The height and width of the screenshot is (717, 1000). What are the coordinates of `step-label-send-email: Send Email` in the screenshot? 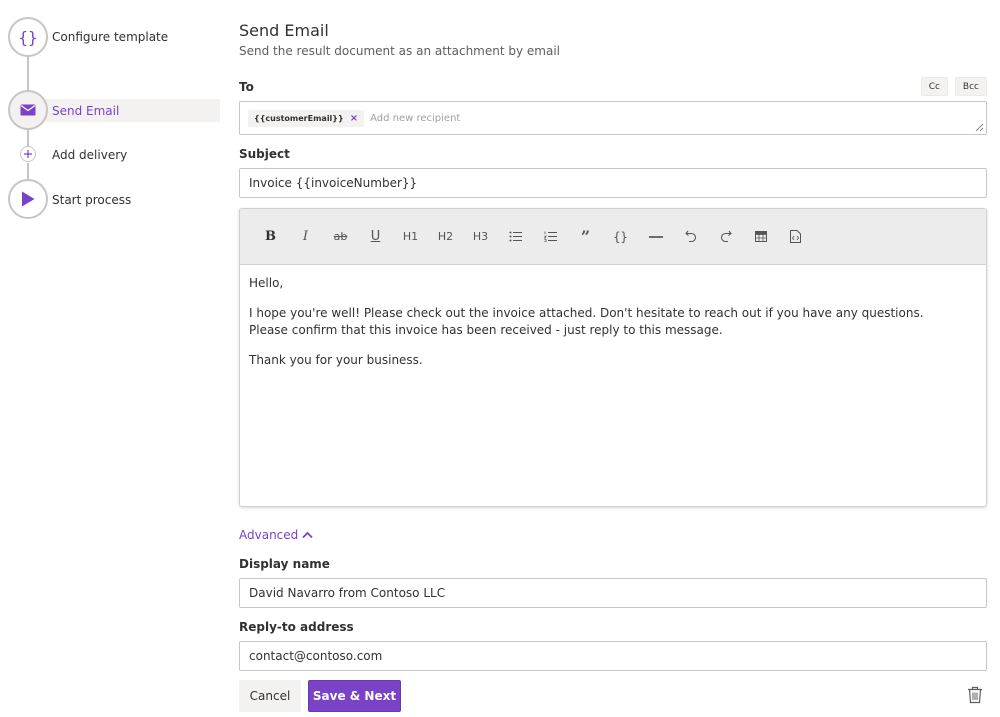 It's located at (85, 111).